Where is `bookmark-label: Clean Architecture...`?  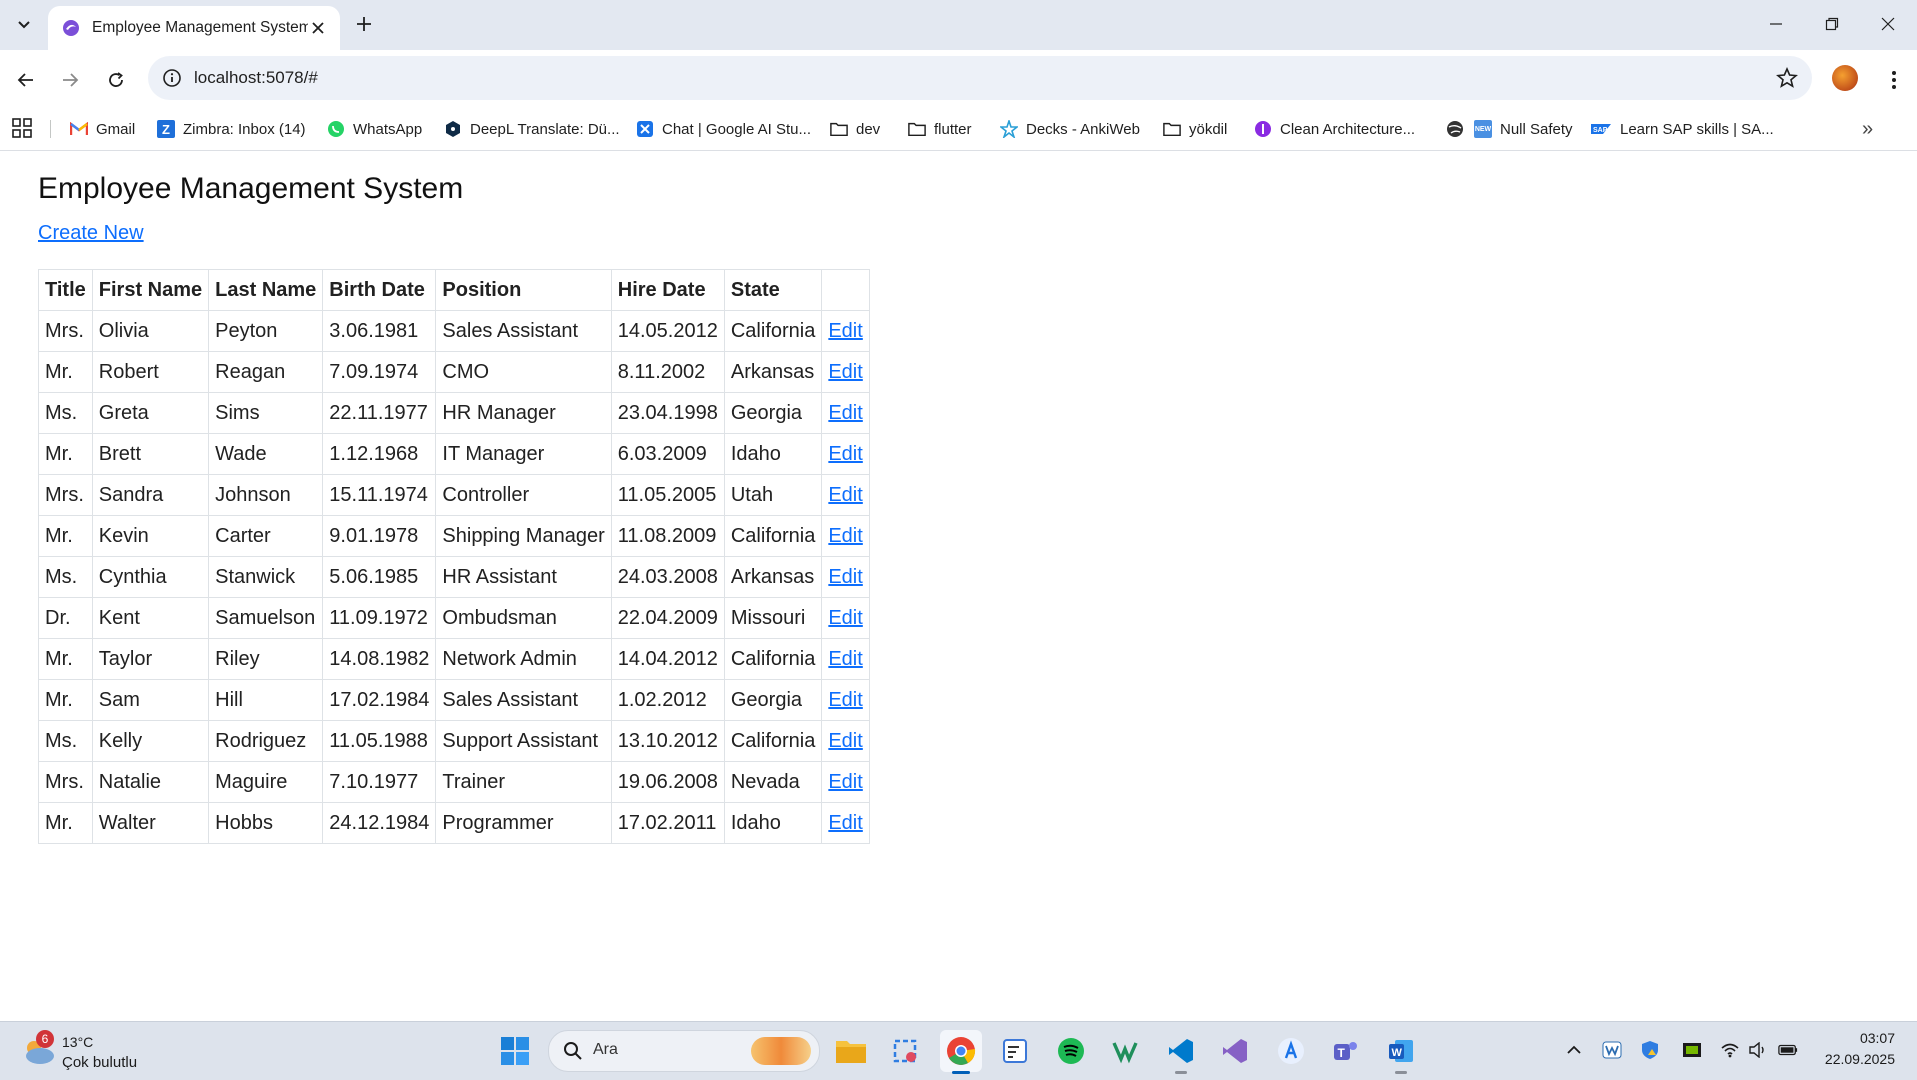 bookmark-label: Clean Architecture... is located at coordinates (1348, 129).